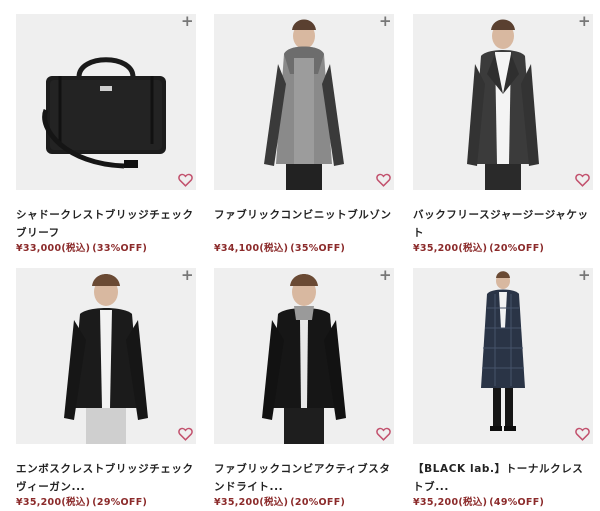 Image resolution: width=600 pixels, height=511 pixels. I want to click on product-title: シャドークレストブリッジチェックブリーフ, so click(106, 224).